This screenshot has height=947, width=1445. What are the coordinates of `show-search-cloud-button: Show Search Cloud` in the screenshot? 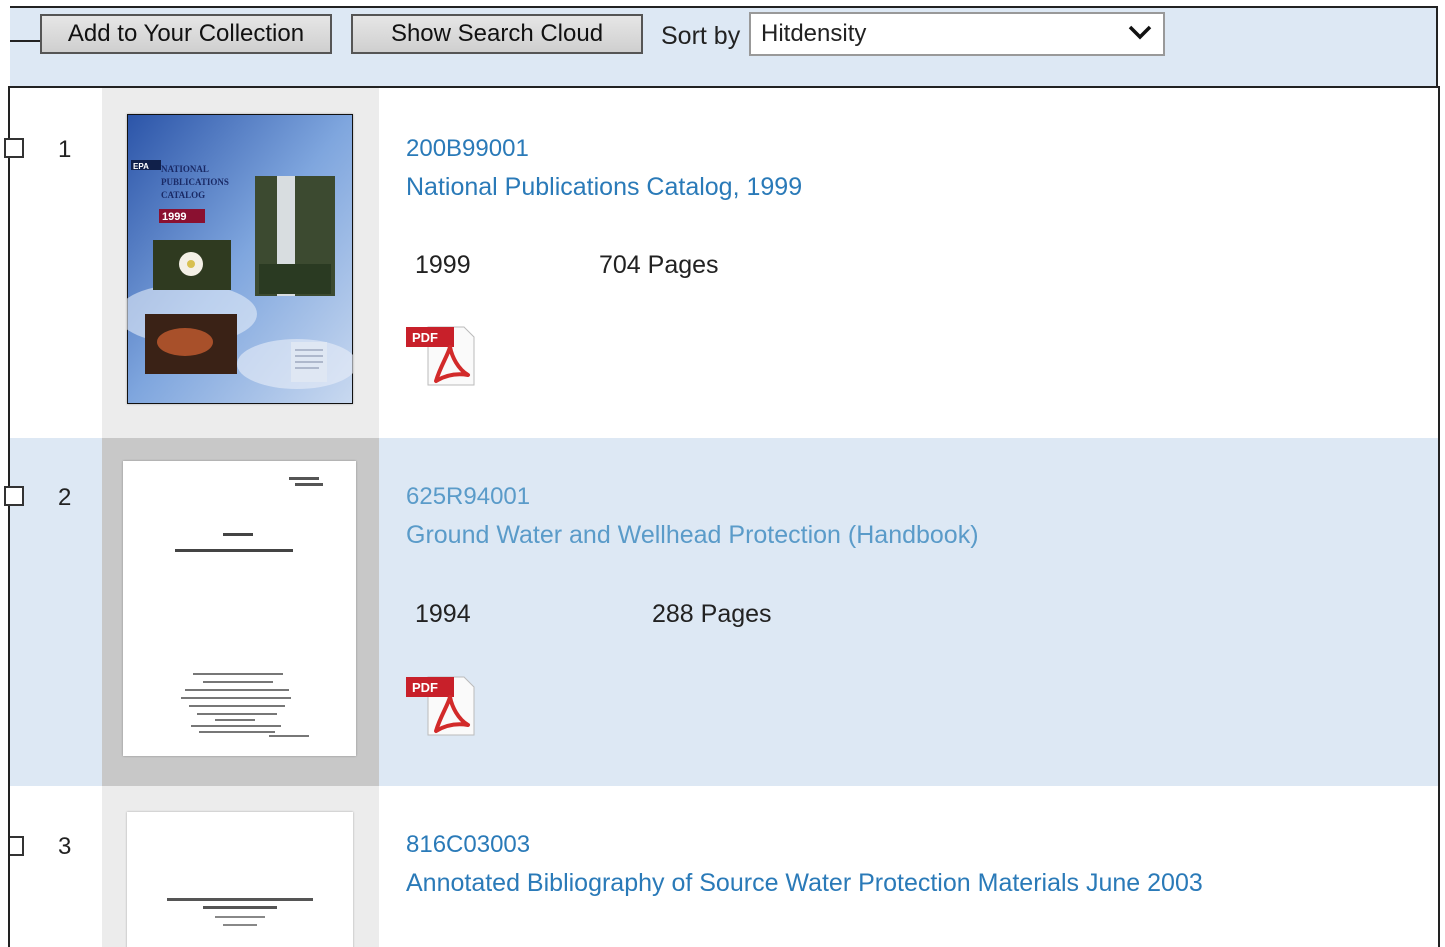 It's located at (497, 34).